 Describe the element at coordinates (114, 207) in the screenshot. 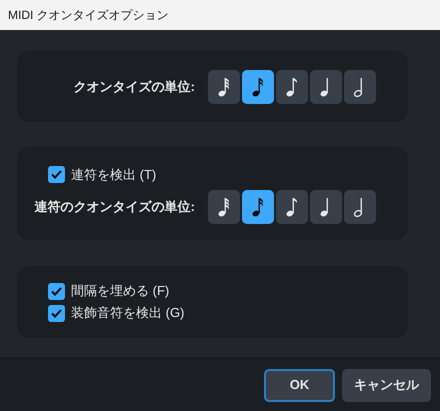

I see `tuplet-unit-label: 連符のクオンタイズの単位:` at that location.